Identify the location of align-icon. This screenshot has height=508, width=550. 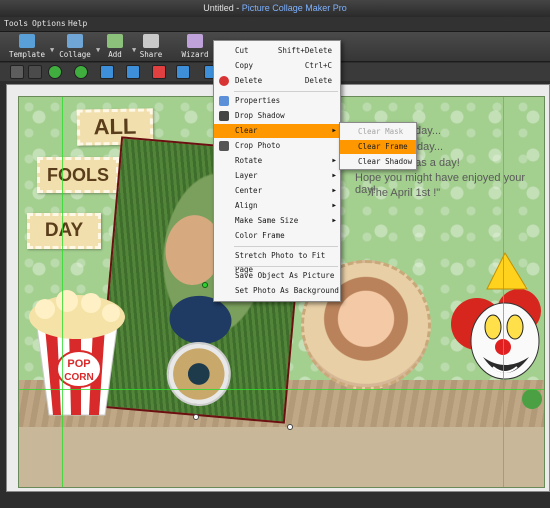
(183, 72).